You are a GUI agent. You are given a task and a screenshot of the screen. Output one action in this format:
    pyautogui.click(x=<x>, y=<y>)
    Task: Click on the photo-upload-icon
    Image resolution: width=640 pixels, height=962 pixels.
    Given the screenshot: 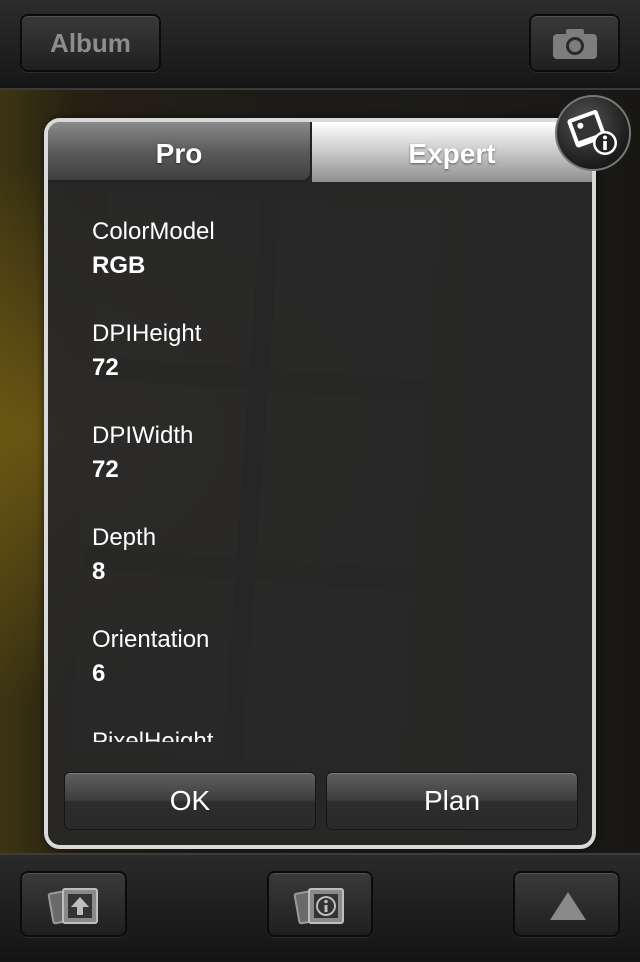 What is the action you would take?
    pyautogui.click(x=72, y=906)
    